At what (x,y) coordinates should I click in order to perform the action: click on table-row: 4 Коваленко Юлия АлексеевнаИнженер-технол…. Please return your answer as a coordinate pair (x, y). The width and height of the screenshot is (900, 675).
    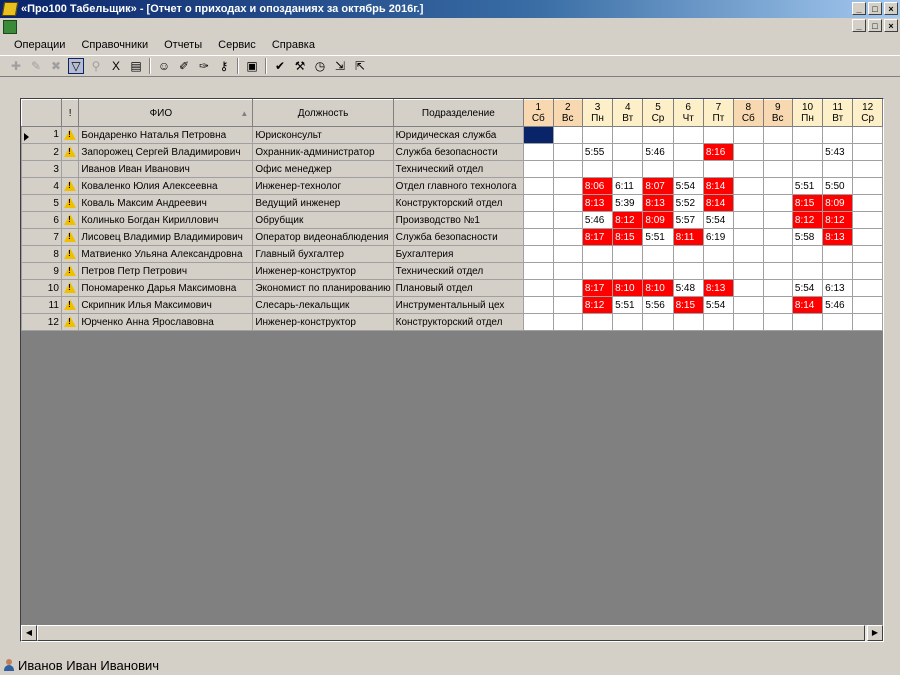
    Looking at the image, I should click on (452, 186).